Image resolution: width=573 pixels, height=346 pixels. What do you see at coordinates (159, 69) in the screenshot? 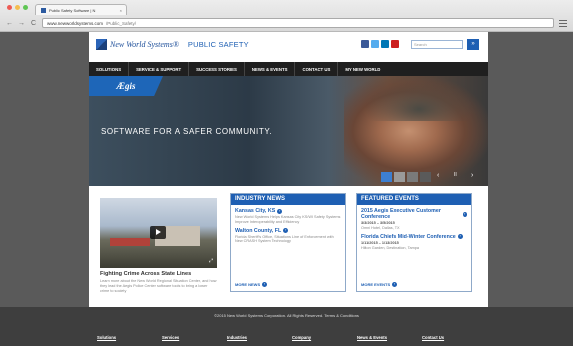
I see `nav-service-support: SERVICE & SUPPORT` at bounding box center [159, 69].